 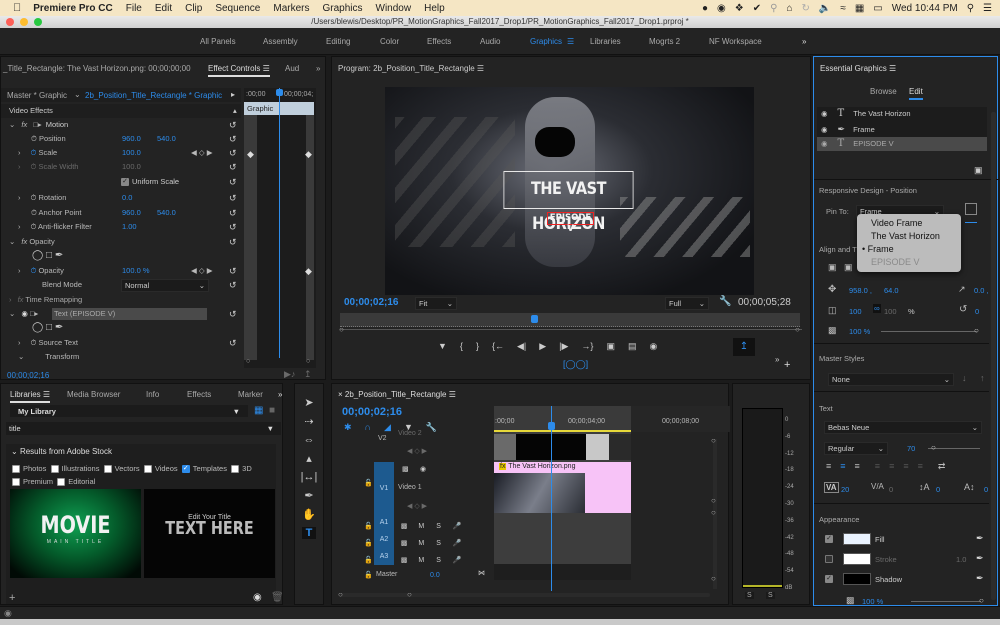 I want to click on volume-icon: 🔈, so click(x=825, y=8).